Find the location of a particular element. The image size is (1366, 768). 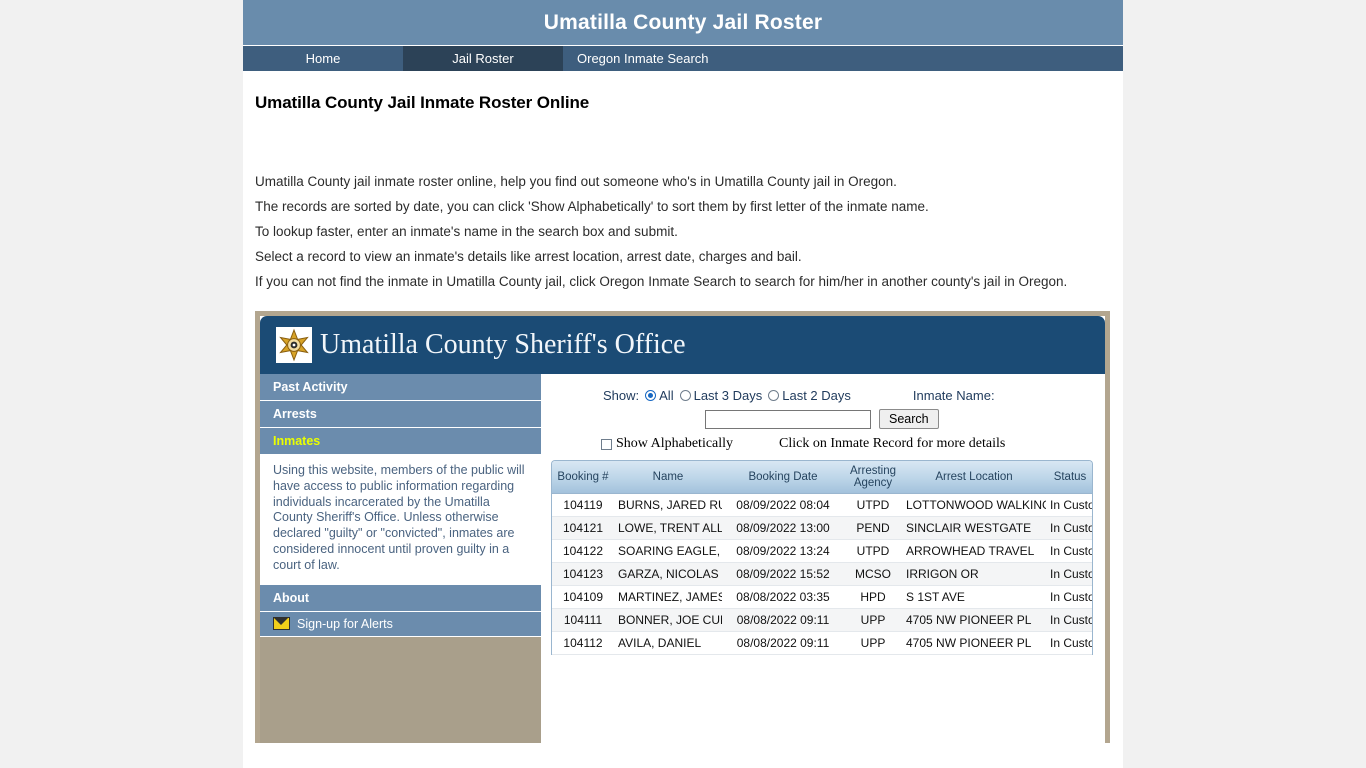

envelope-icon is located at coordinates (281, 624).